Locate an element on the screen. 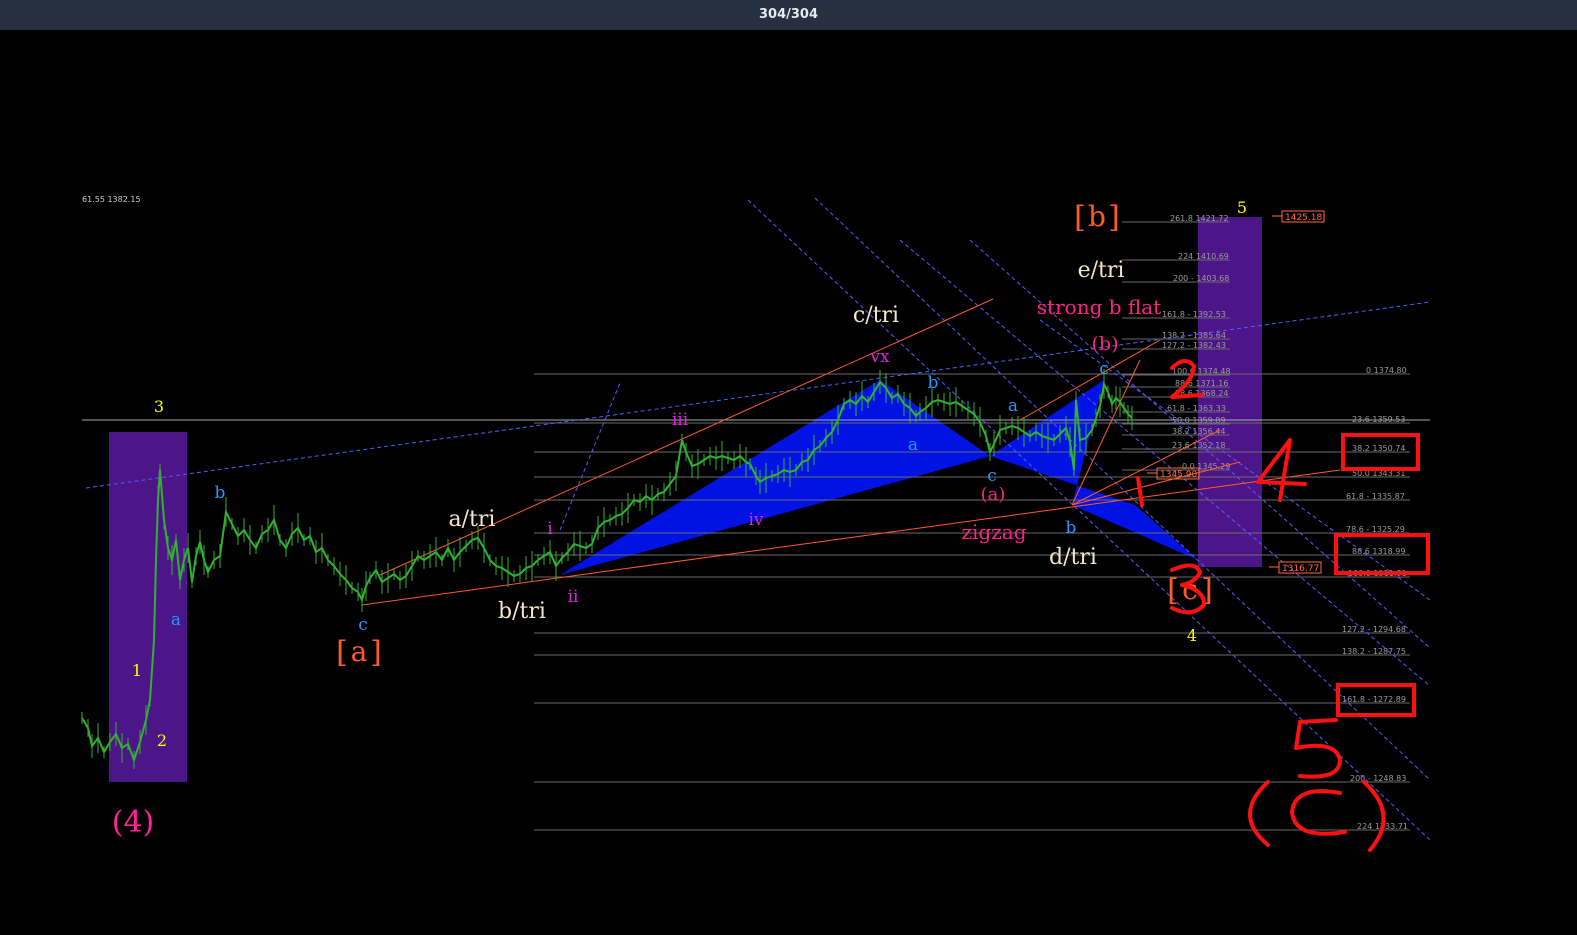 This screenshot has width=1577, height=935. wave-label: (a) is located at coordinates (993, 494).